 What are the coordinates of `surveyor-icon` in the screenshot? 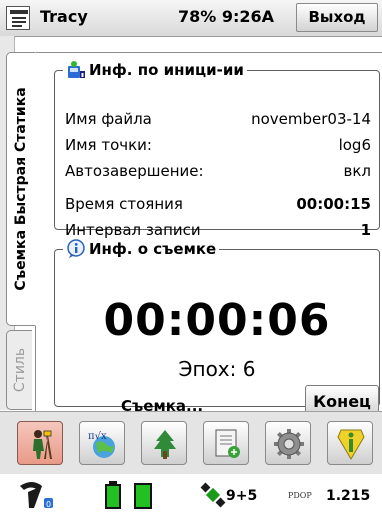 It's located at (42, 444).